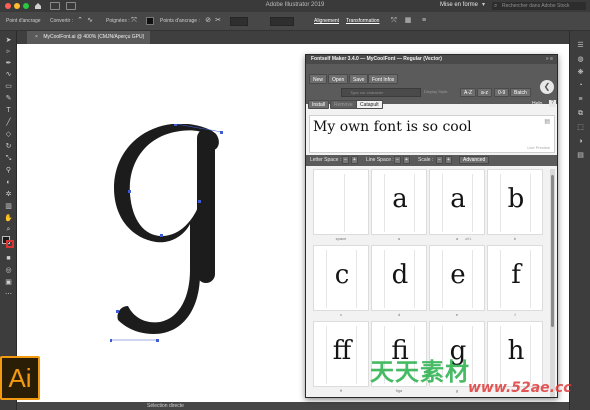 This screenshot has width=590, height=410. I want to click on selected-glyph-path, so click(170, 235).